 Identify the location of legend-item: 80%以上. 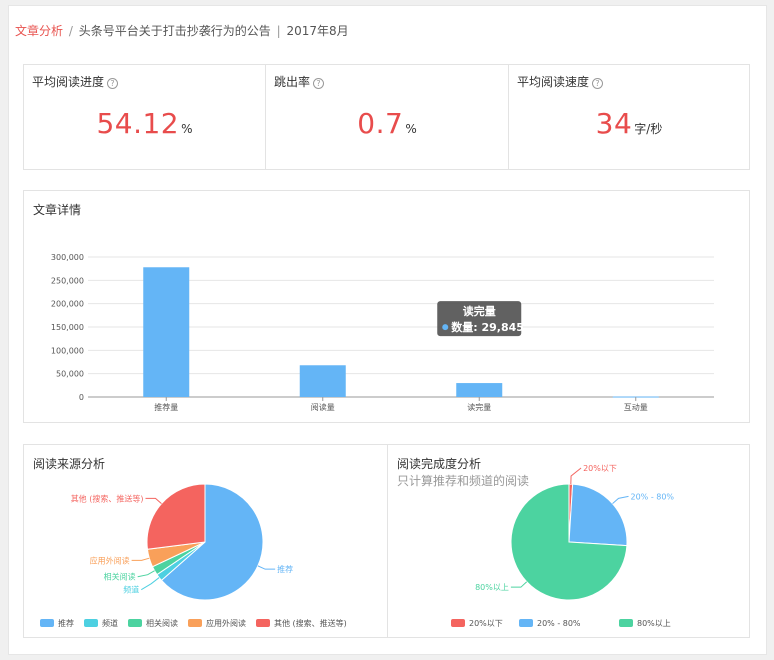
(645, 623).